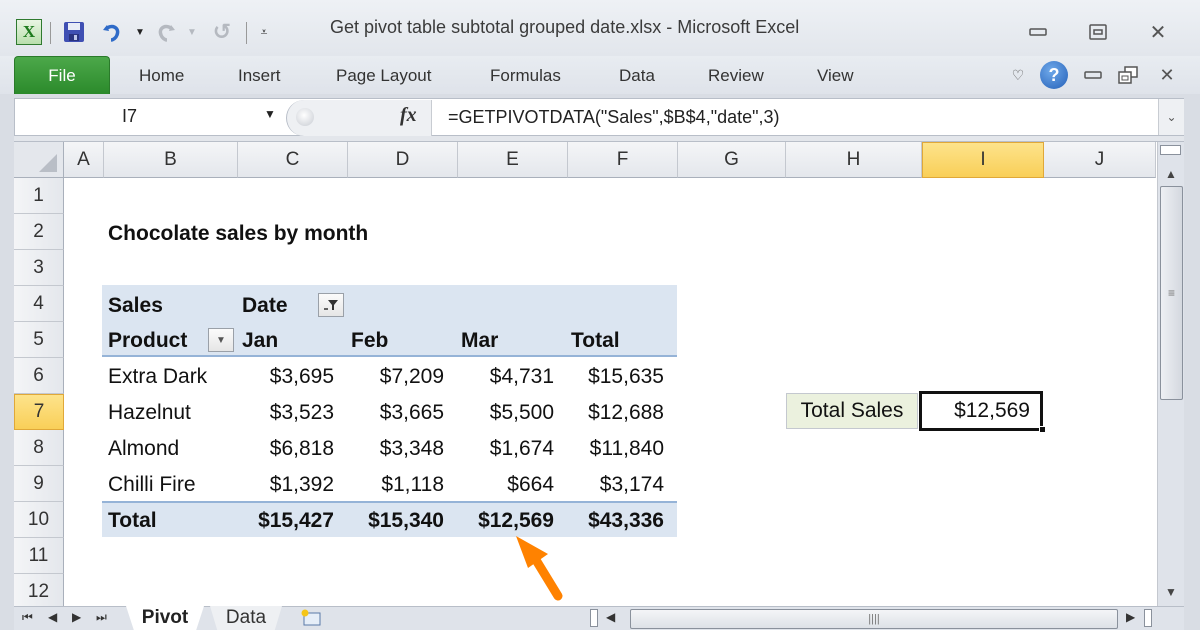 The height and width of the screenshot is (630, 1200). Describe the element at coordinates (39, 520) in the screenshot. I see `row-header-10: 10` at that location.